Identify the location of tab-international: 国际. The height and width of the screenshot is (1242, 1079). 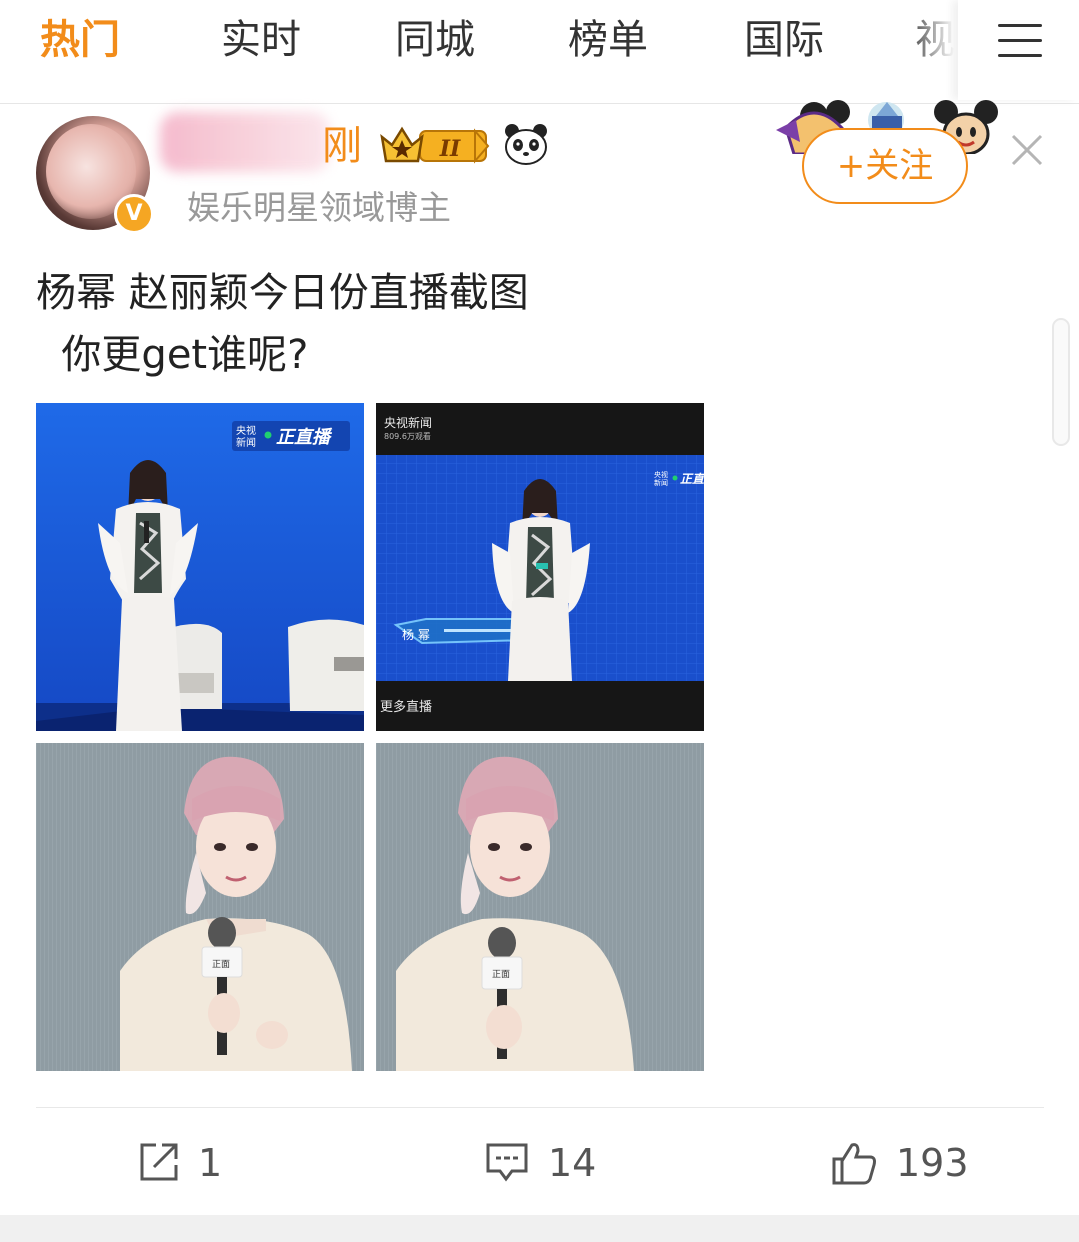
(784, 40).